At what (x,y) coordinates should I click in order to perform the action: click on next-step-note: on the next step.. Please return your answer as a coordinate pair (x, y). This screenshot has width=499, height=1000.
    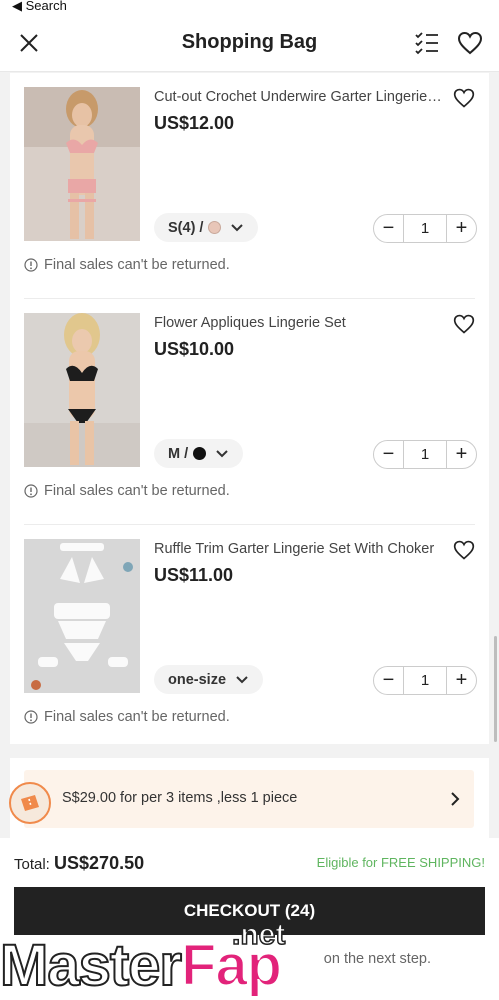
    Looking at the image, I should click on (377, 959).